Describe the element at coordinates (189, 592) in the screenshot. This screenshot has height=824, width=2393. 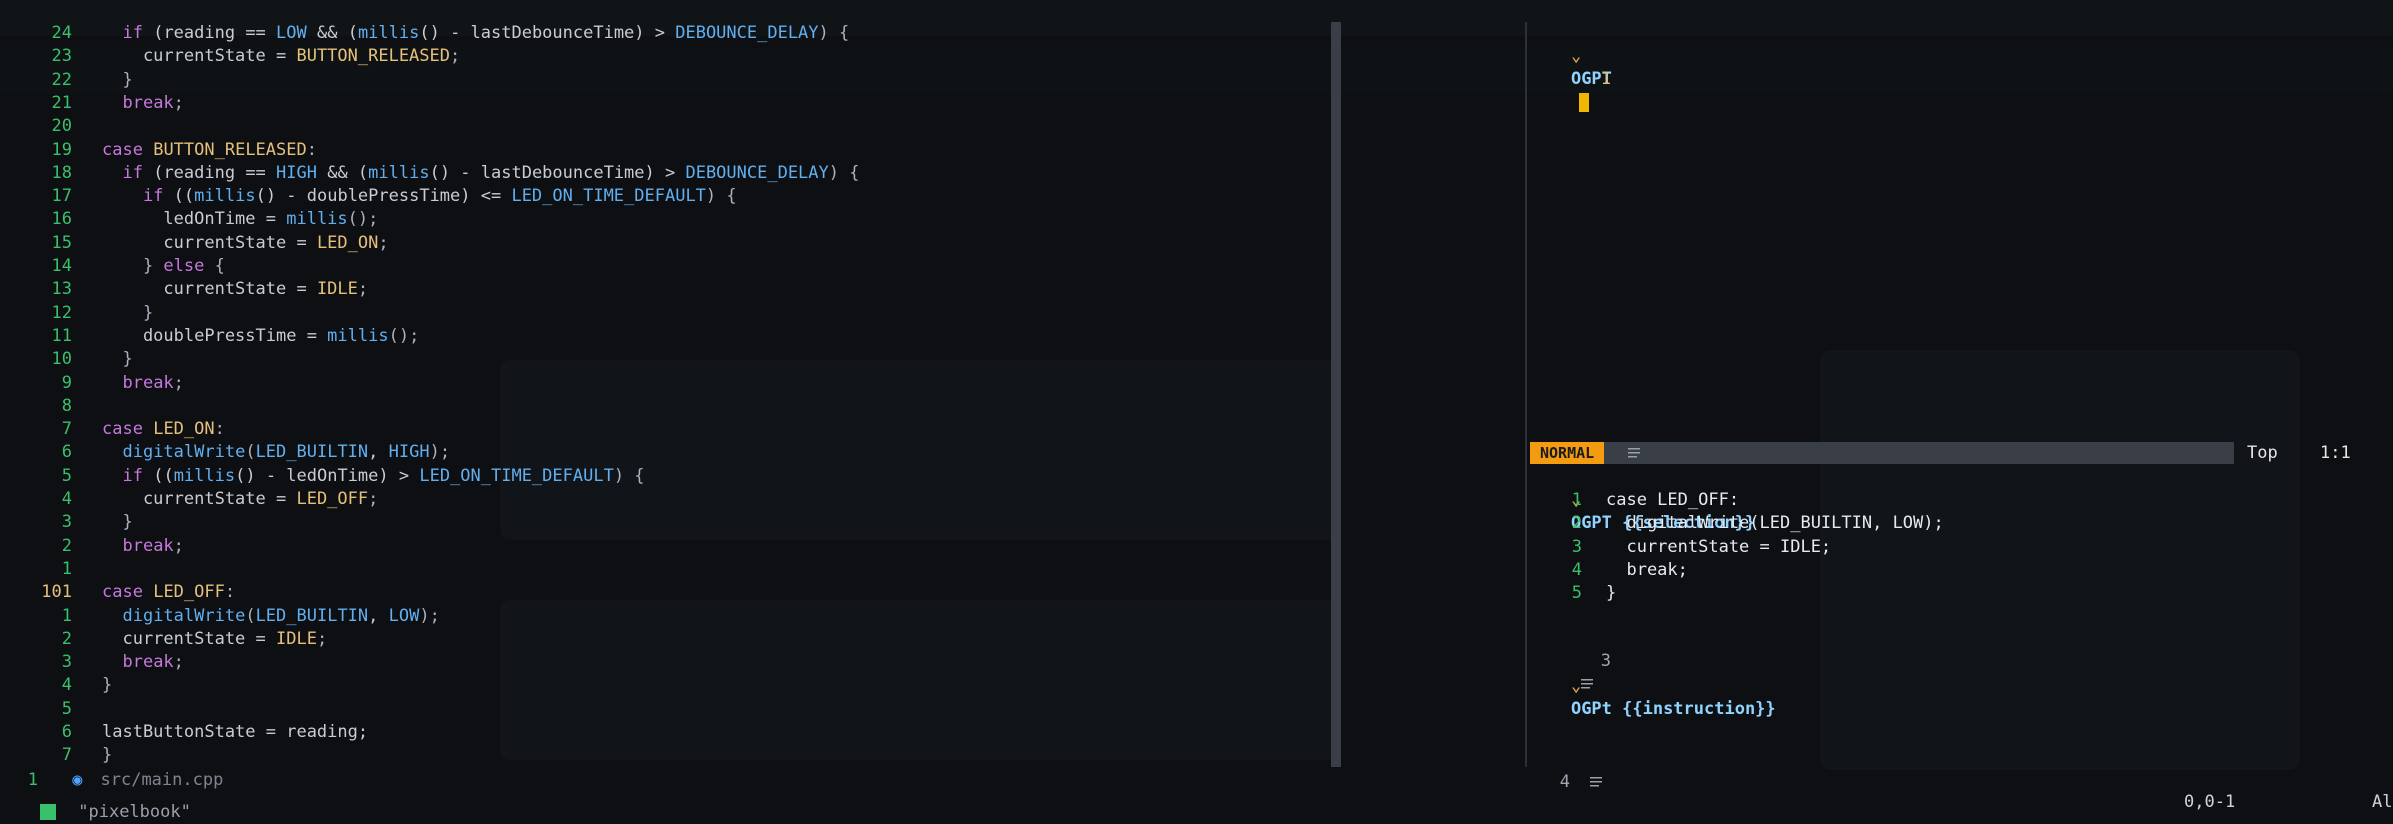
I see `code-token: LED_OFF` at that location.